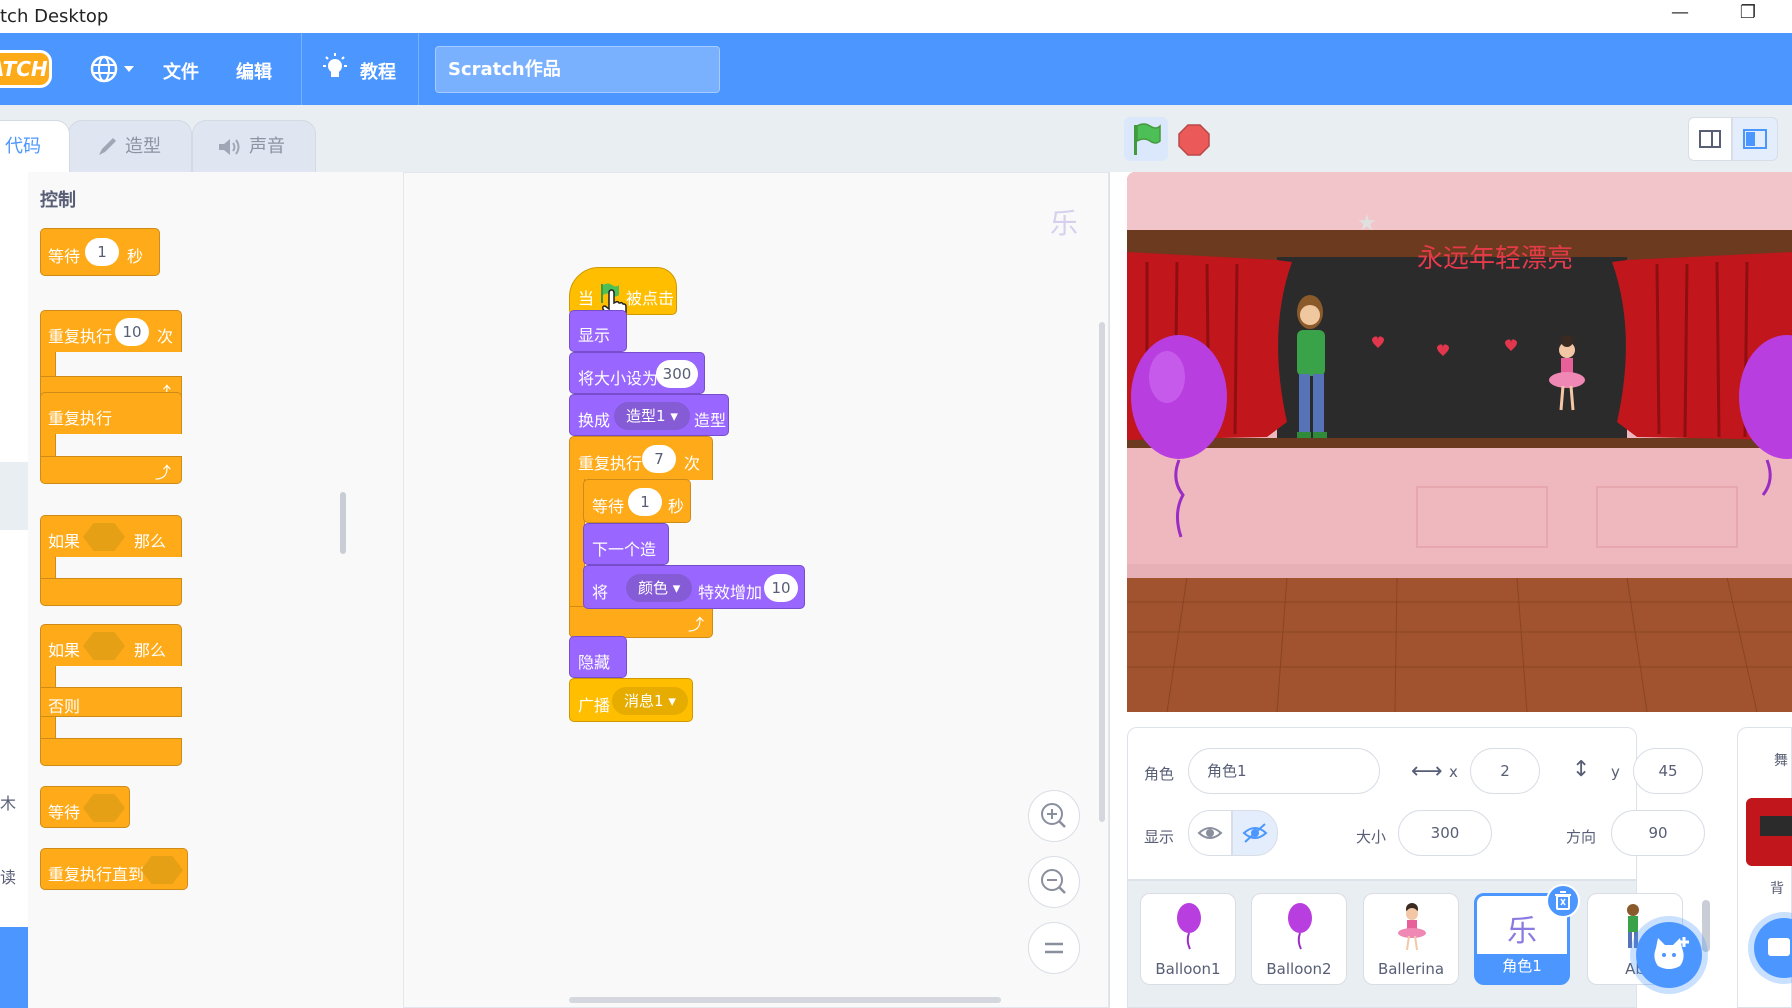 Image resolution: width=1792 pixels, height=1008 pixels. Describe the element at coordinates (1054, 816) in the screenshot. I see `zoom-in-button` at that location.